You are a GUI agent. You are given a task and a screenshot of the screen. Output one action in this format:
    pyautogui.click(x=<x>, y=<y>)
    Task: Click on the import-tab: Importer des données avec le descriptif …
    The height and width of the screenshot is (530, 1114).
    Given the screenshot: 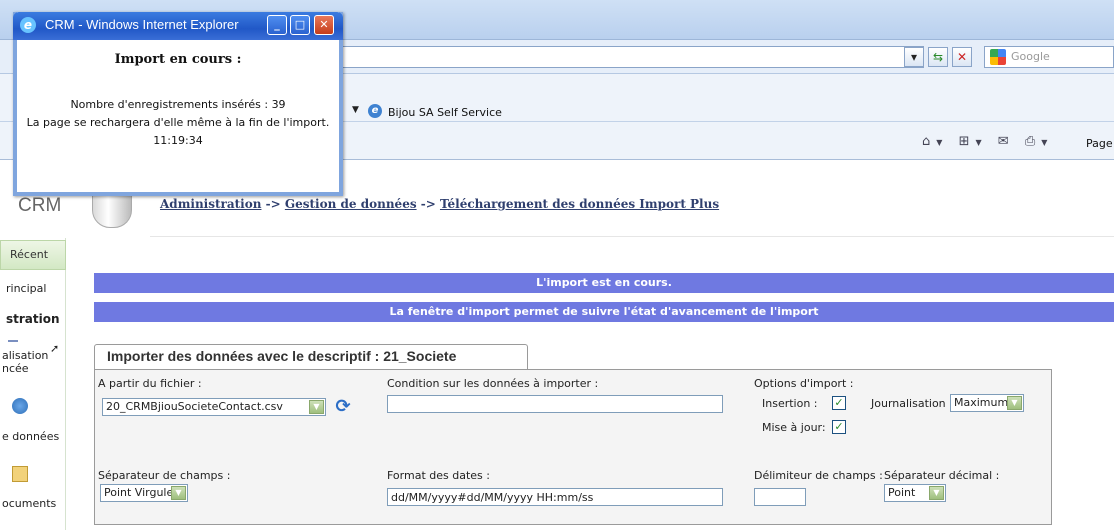 What is the action you would take?
    pyautogui.click(x=311, y=357)
    